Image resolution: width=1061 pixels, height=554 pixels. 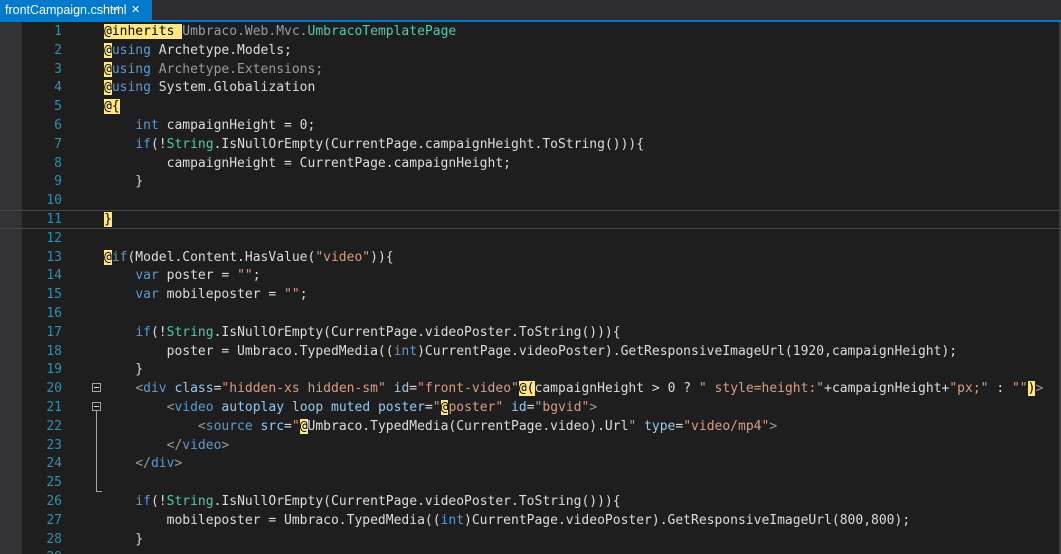 I want to click on code-line: 13 @if(Model.Content.HasValue("video")){, so click(x=529, y=257).